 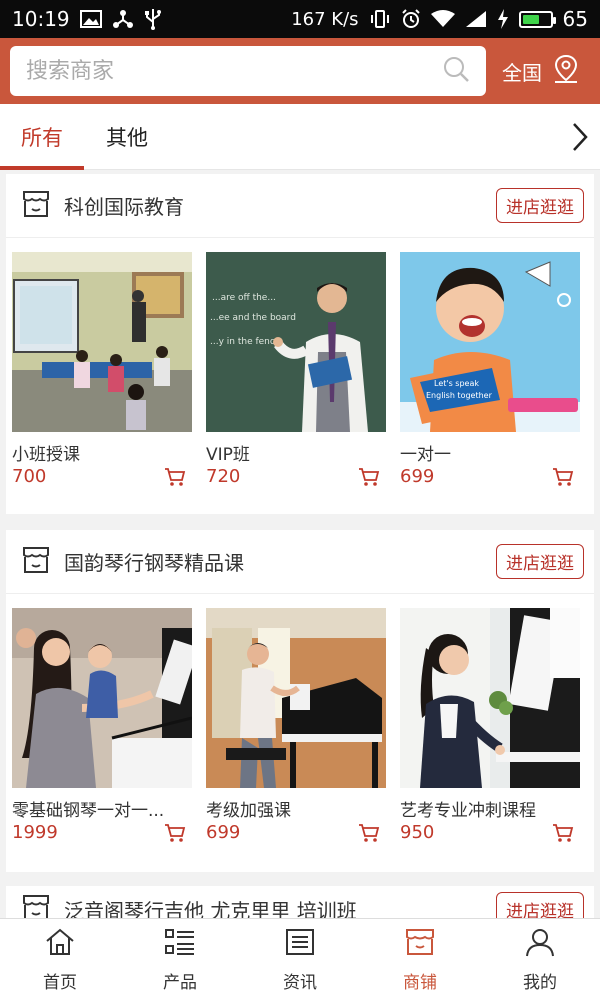 I want to click on vibrate-icon, so click(x=380, y=19).